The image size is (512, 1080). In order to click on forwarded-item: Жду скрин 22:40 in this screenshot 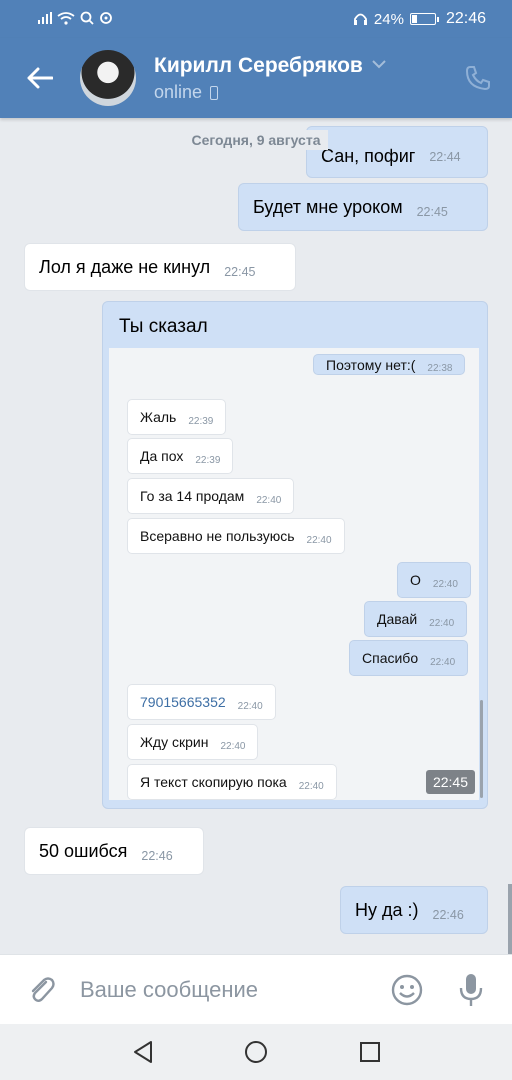, I will do `click(193, 742)`.